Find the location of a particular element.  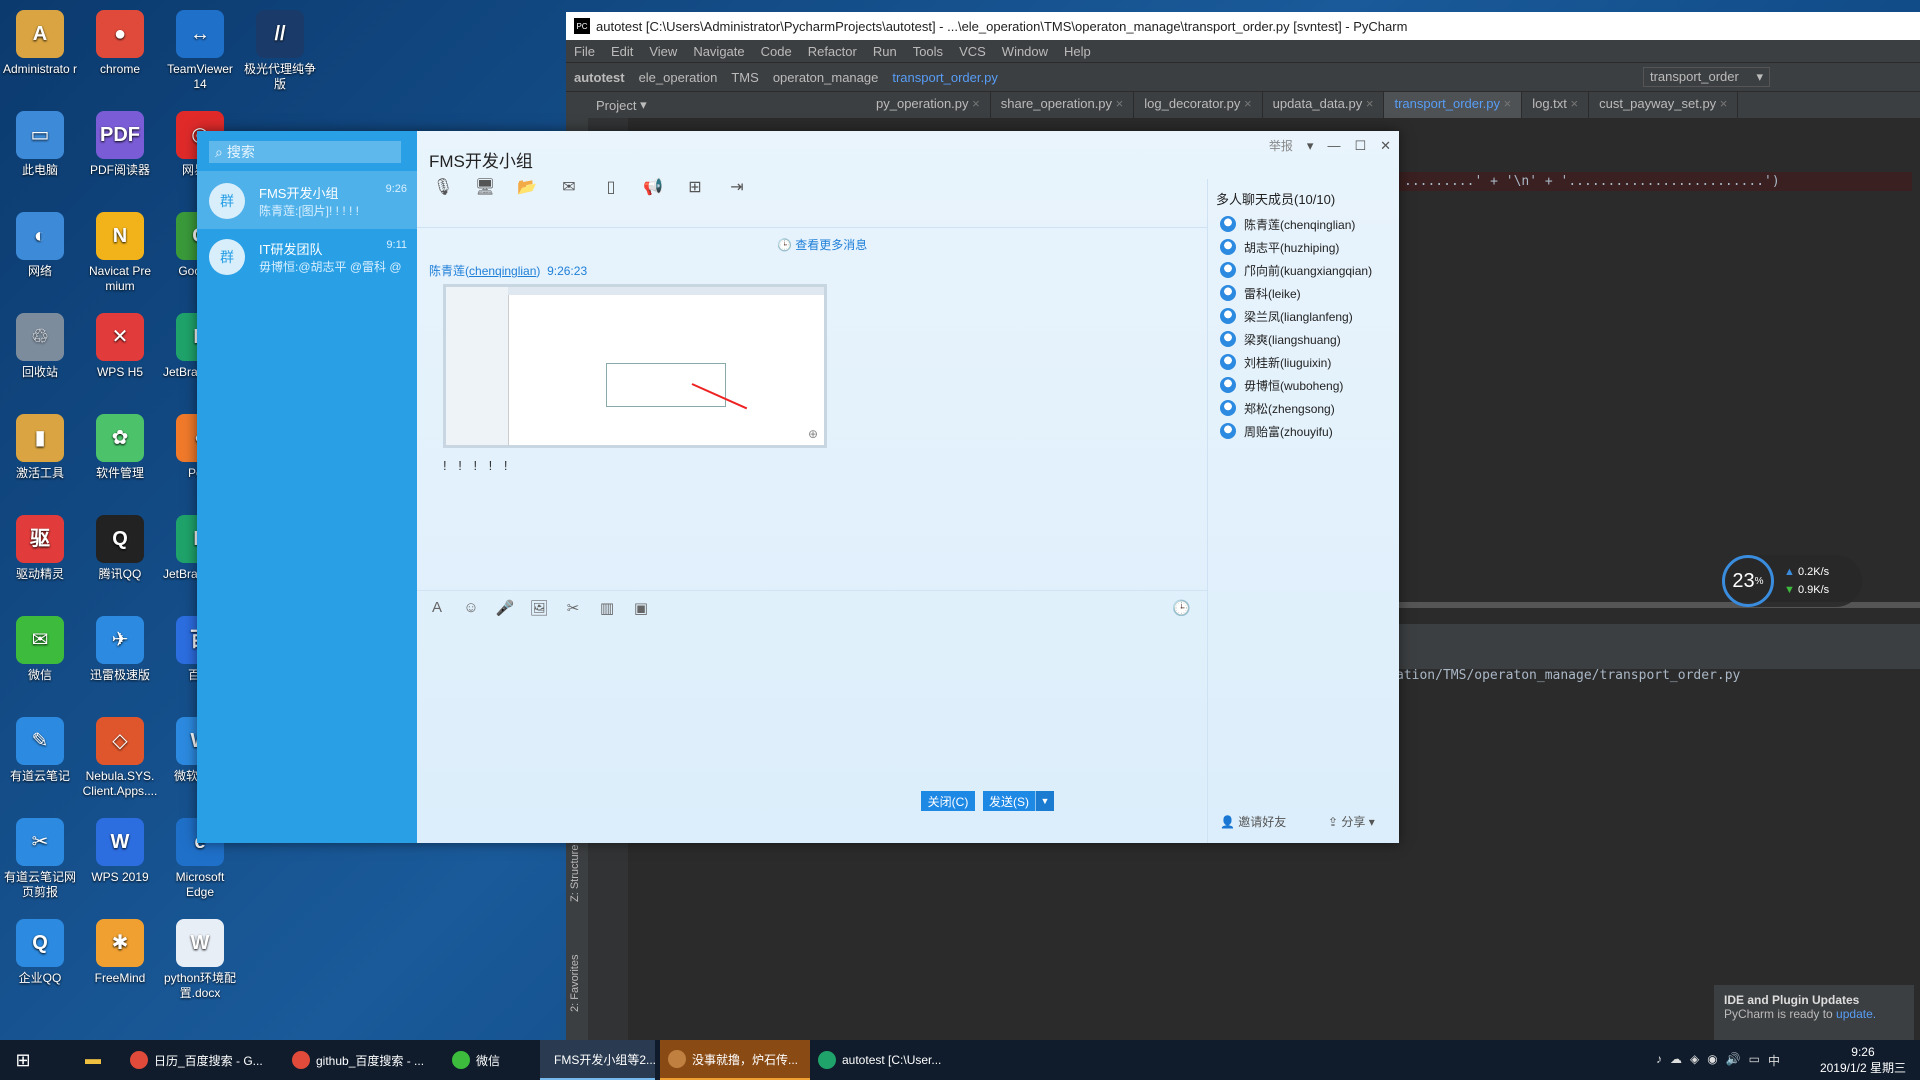

member-item: 刘桂新(liuguixin) is located at coordinates (1275, 362).